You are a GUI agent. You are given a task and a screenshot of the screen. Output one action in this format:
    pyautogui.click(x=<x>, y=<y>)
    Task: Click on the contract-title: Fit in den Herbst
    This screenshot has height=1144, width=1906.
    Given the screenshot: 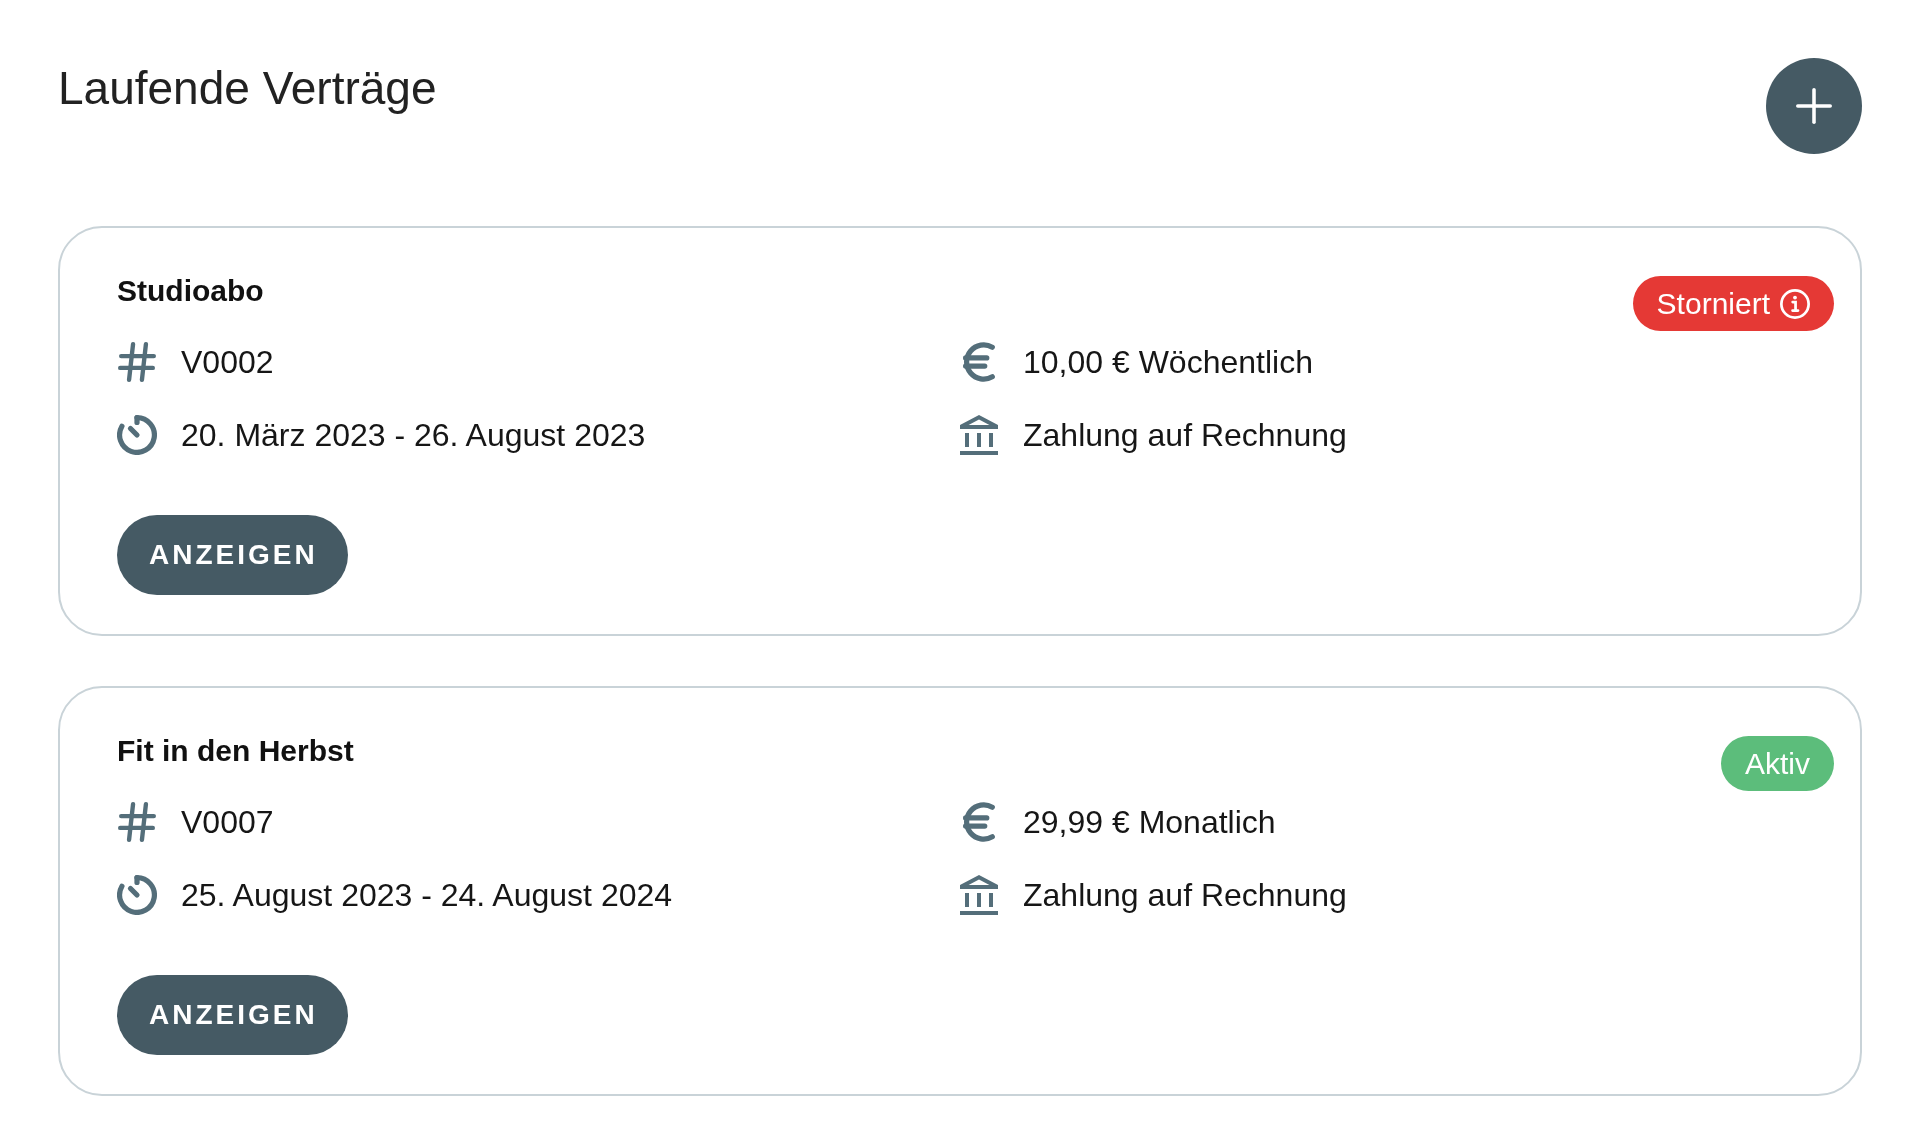 What is the action you would take?
    pyautogui.click(x=235, y=751)
    